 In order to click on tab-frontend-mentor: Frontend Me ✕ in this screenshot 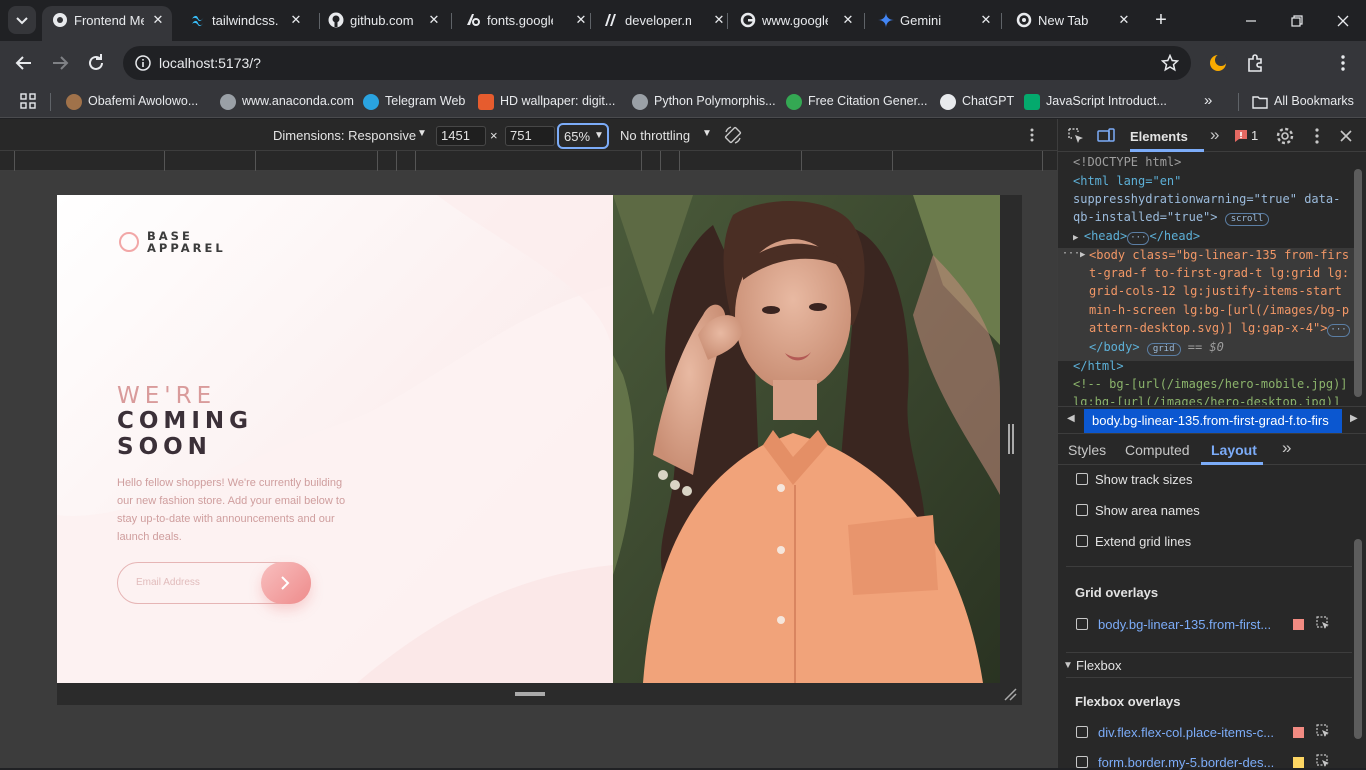, I will do `click(107, 23)`.